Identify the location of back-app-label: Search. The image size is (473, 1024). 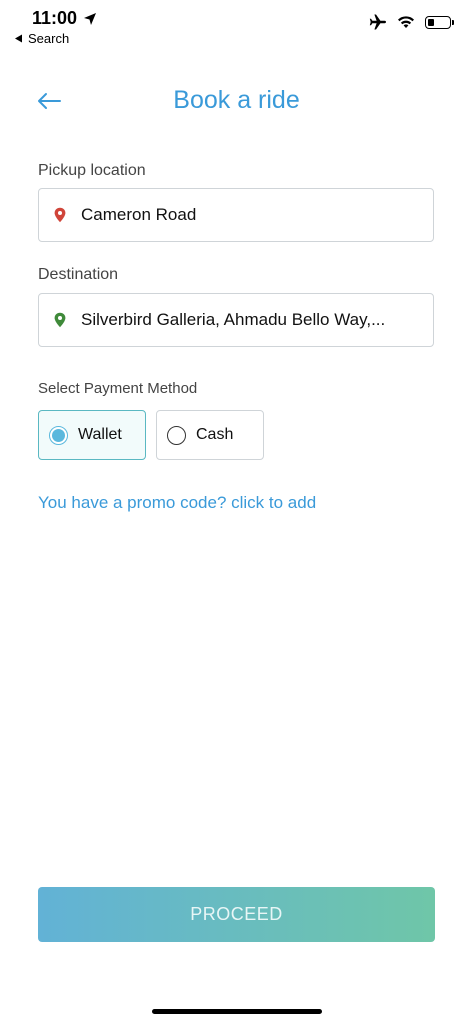
(49, 38).